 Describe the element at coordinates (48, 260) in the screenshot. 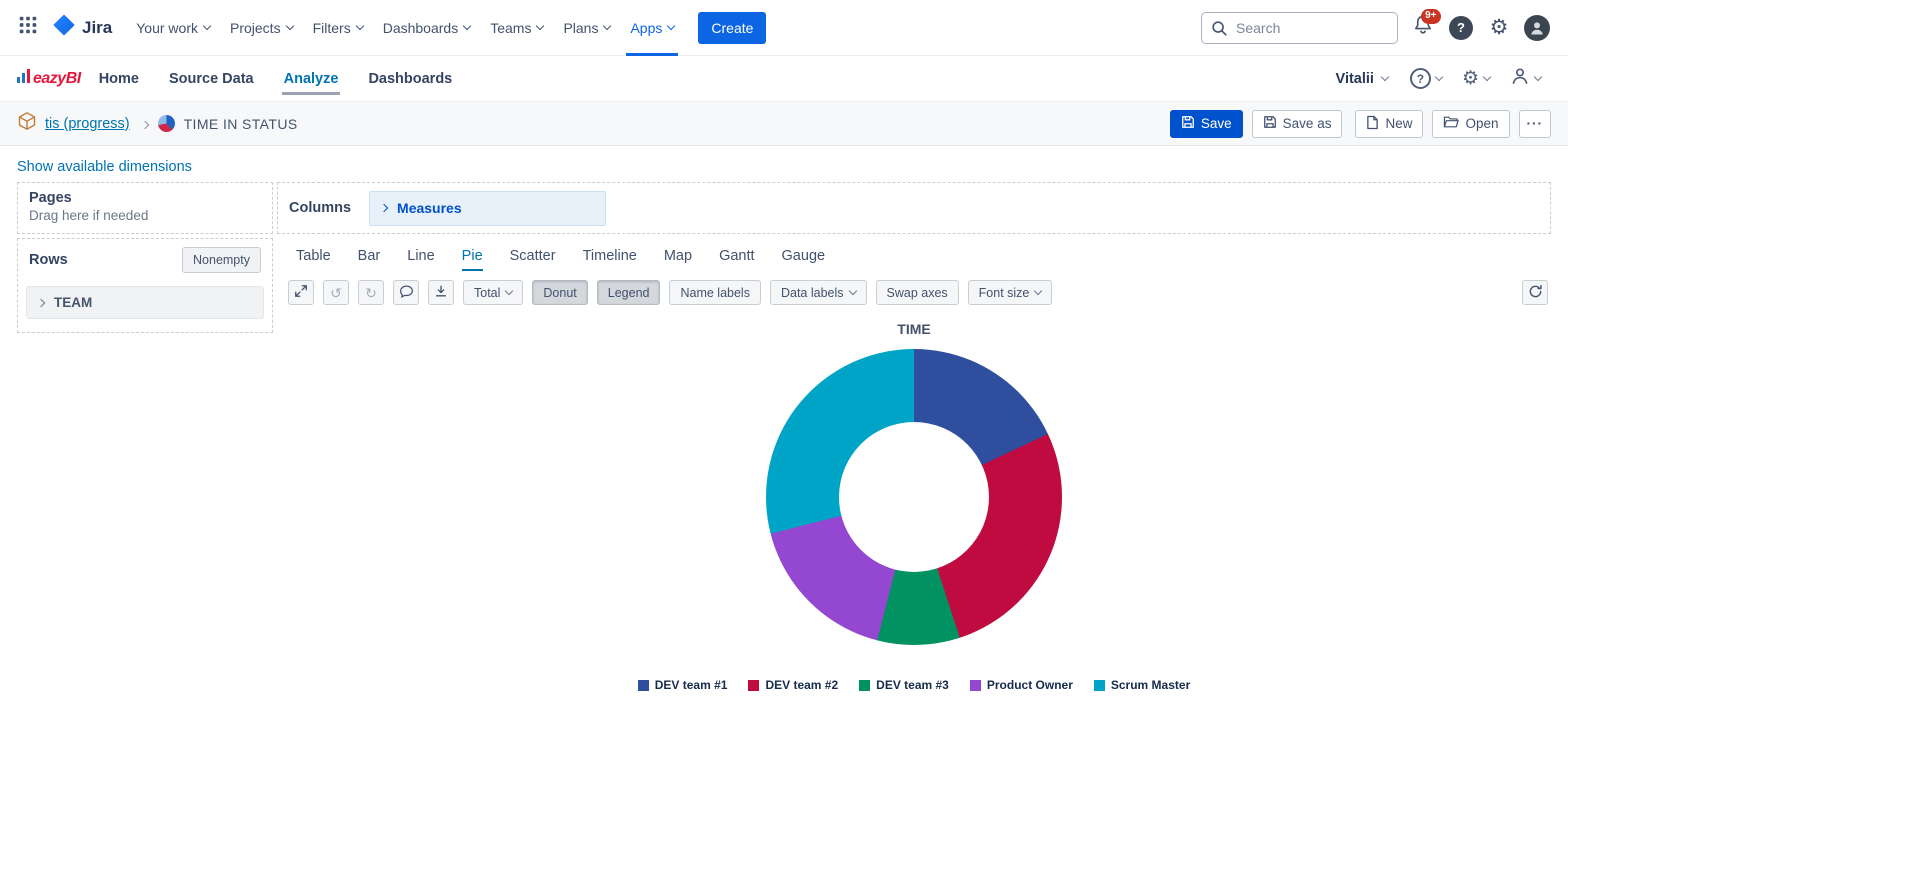

I see `rows-label: Rows` at that location.